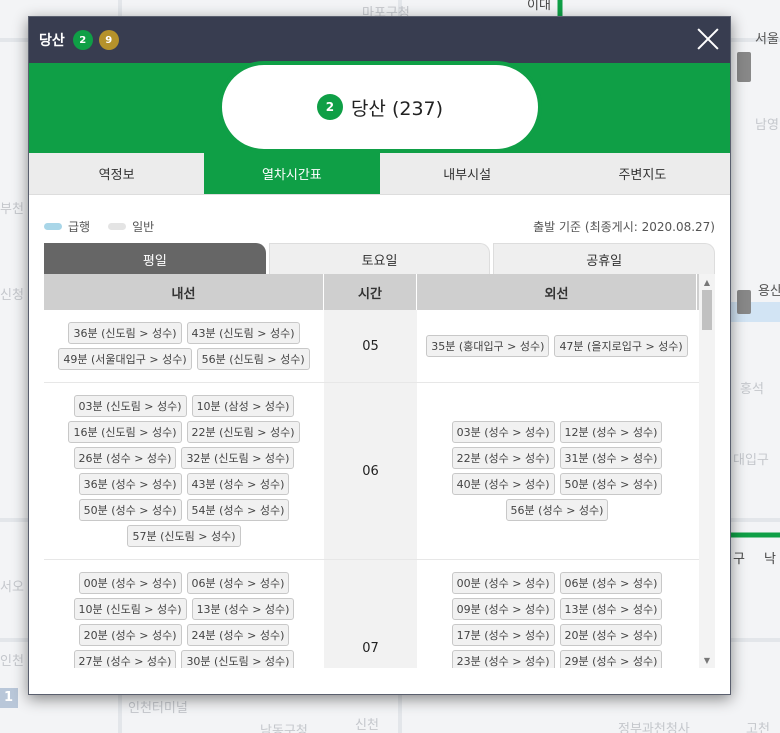  Describe the element at coordinates (370, 292) in the screenshot. I see `header-time: 시간` at that location.